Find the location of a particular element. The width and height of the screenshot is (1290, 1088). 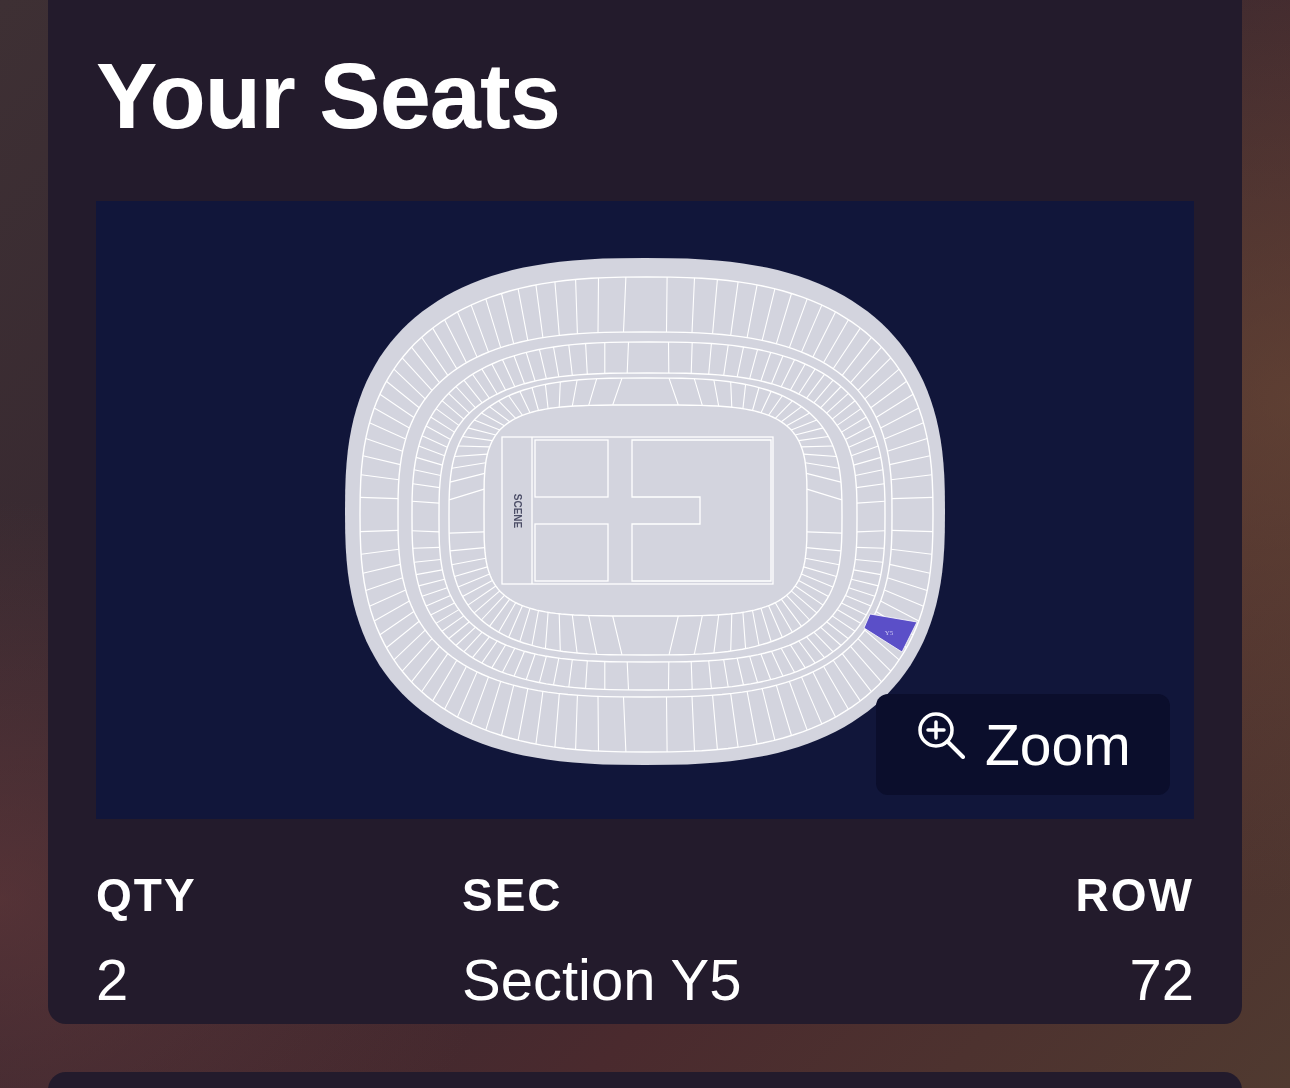

detail-label: ROW is located at coordinates (1134, 895).